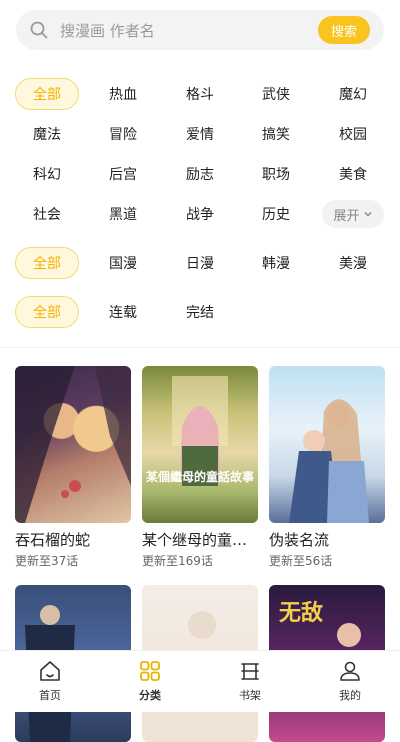  I want to click on nav-label: 分类, so click(150, 695).